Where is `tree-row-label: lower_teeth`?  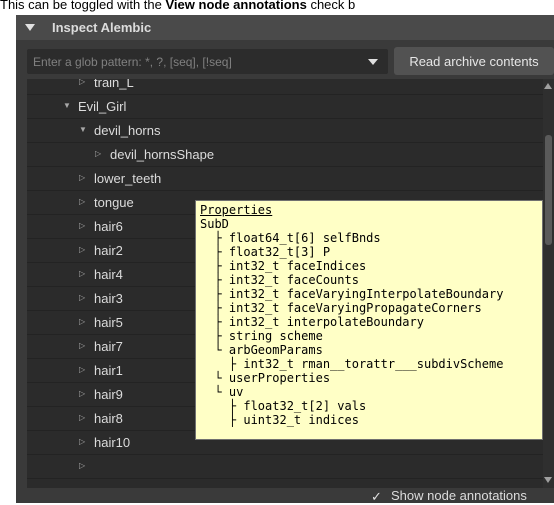 tree-row-label: lower_teeth is located at coordinates (128, 178).